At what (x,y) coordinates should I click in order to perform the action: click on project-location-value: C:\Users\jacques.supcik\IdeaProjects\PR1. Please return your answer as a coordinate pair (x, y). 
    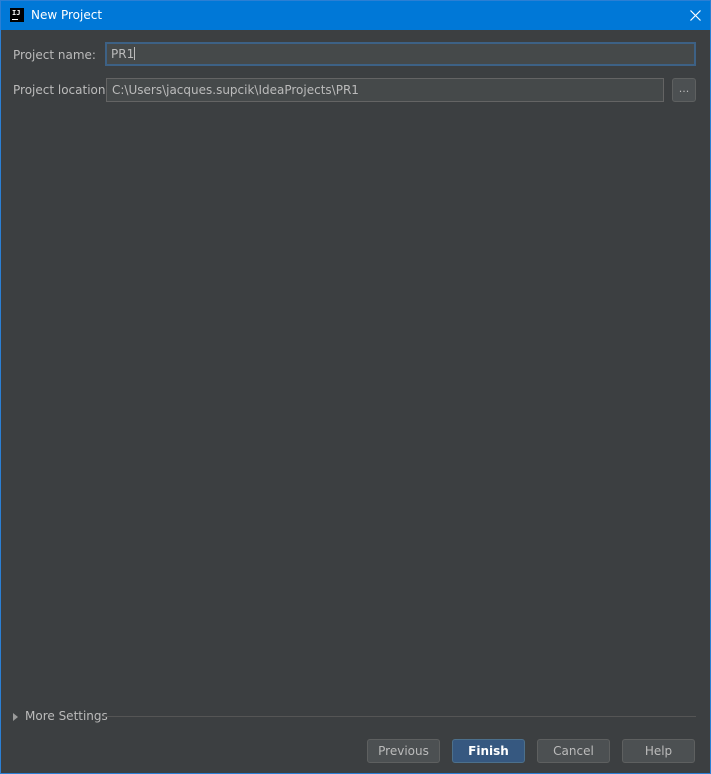
    Looking at the image, I should click on (235, 90).